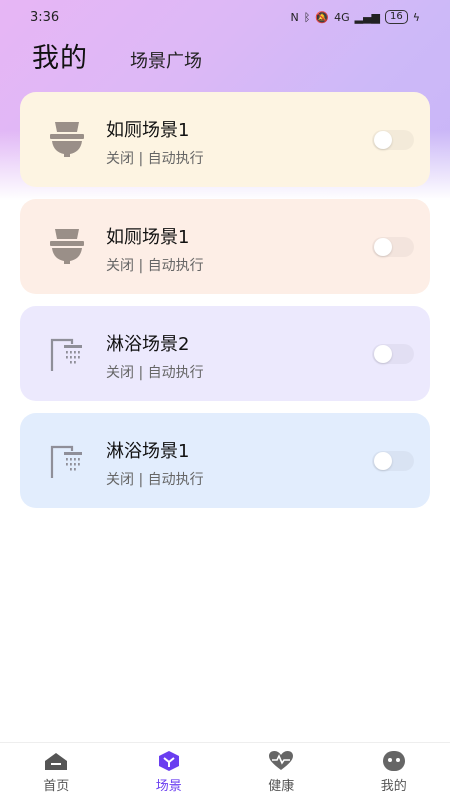 This screenshot has width=450, height=800. What do you see at coordinates (166, 60) in the screenshot?
I see `tab-scene-square: 场景广场` at bounding box center [166, 60].